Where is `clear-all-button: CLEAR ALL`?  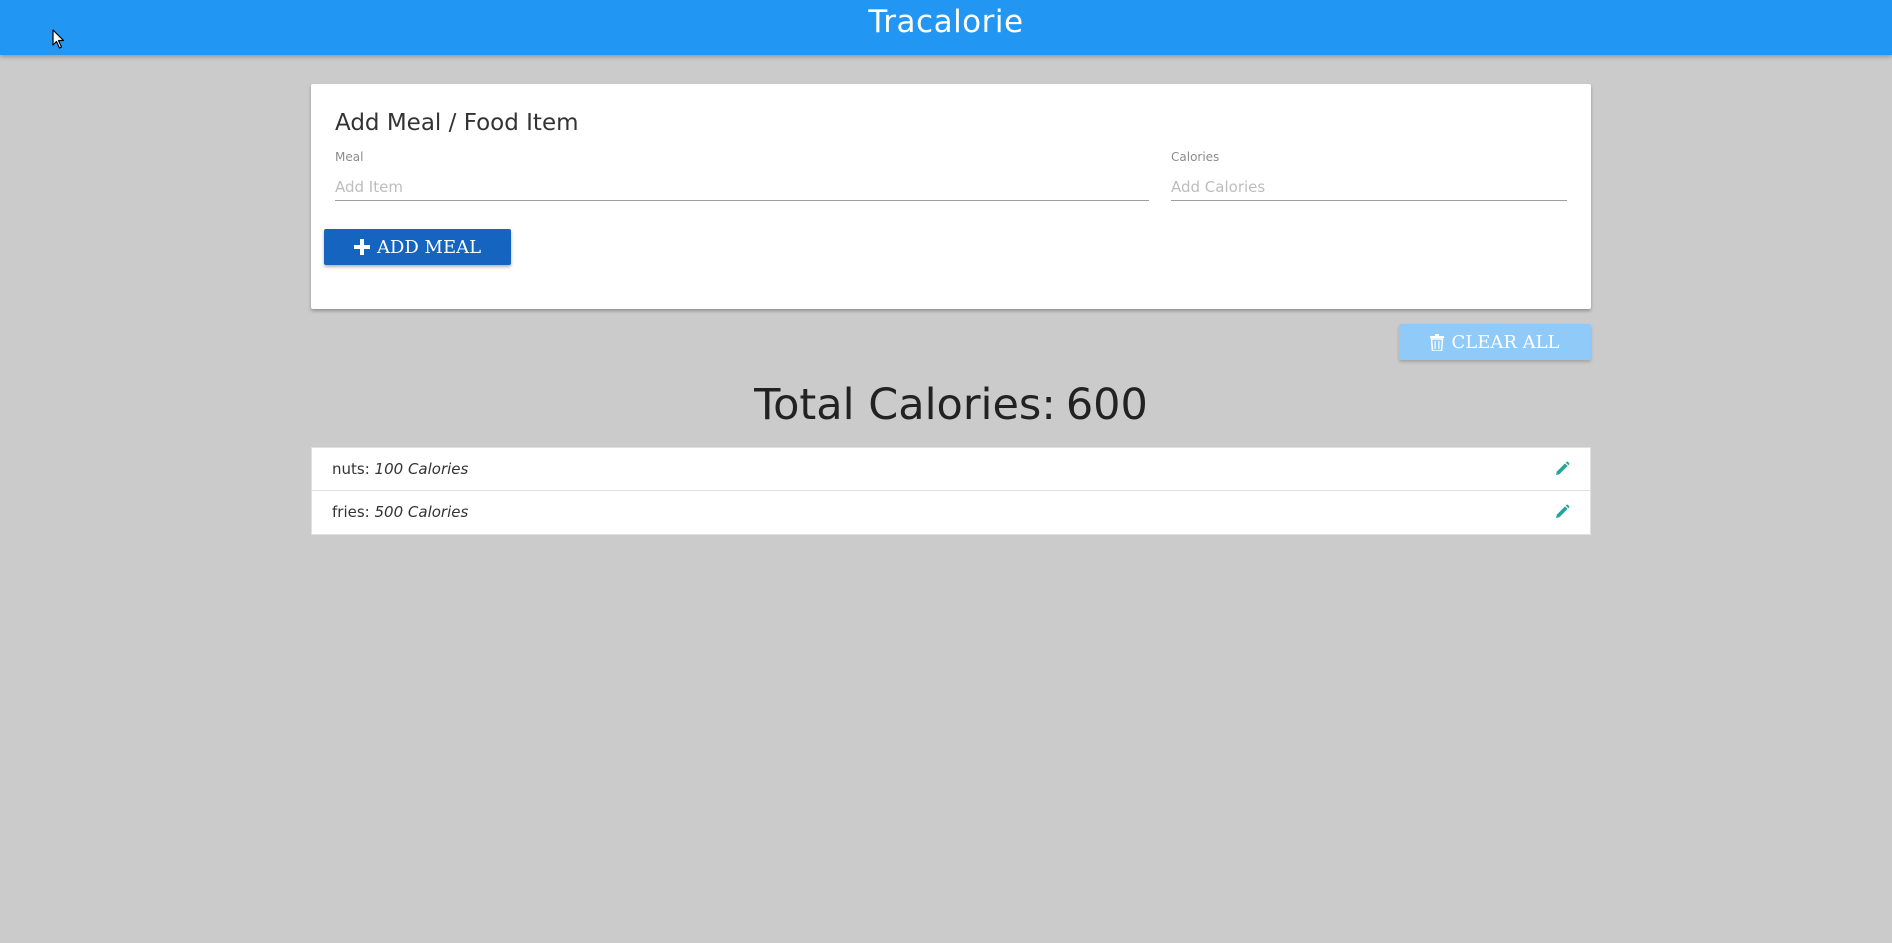
clear-all-button: CLEAR ALL is located at coordinates (1495, 342).